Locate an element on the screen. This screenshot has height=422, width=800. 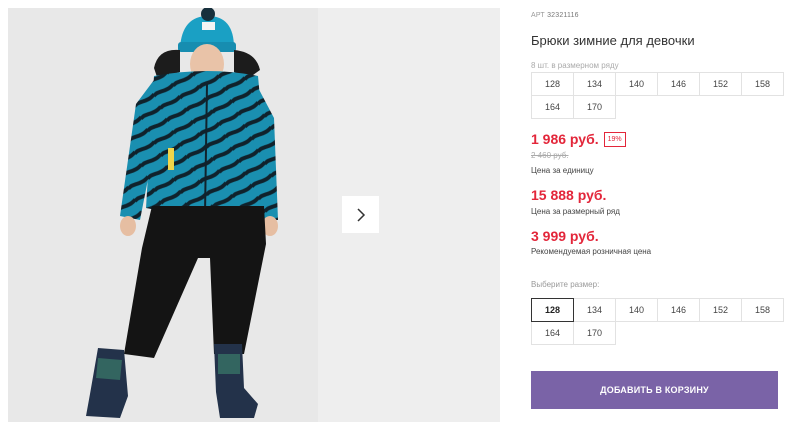
old-price: 2 460 руб. is located at coordinates (550, 155).